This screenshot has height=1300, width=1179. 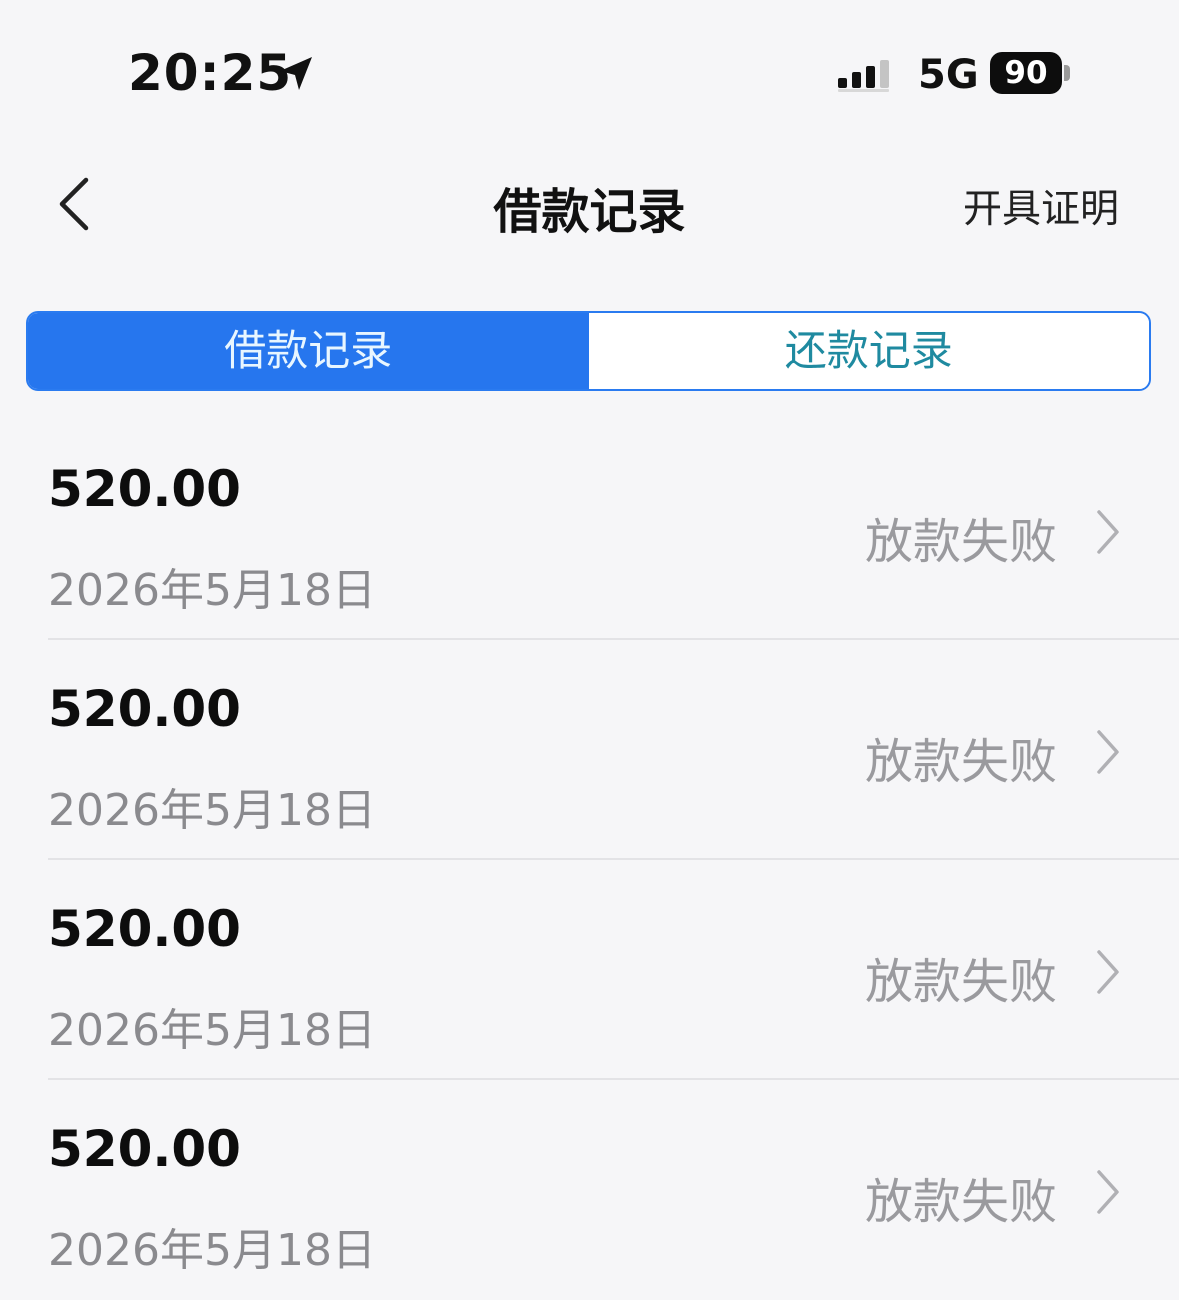 I want to click on location-arrow-icon, so click(x=296, y=73).